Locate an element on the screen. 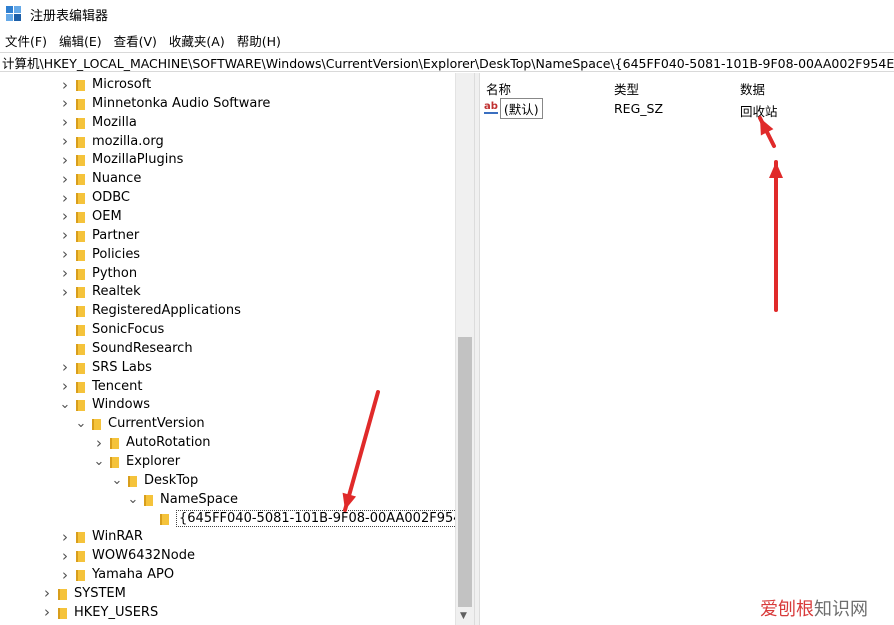  menu-favorites: 收藏夹(A) is located at coordinates (197, 40).